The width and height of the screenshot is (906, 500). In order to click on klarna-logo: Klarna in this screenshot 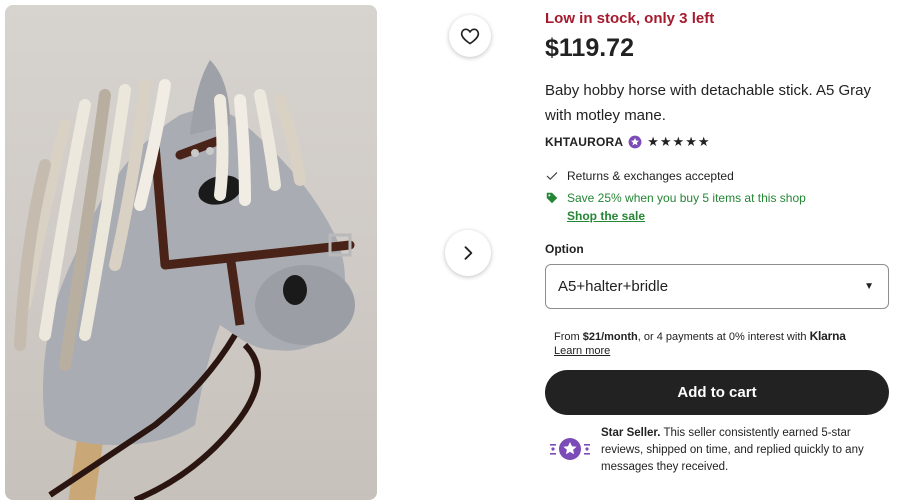, I will do `click(827, 336)`.